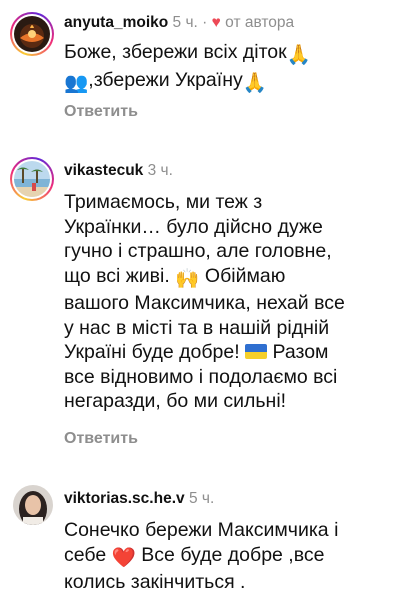  Describe the element at coordinates (103, 170) in the screenshot. I see `username: vikastecuk` at that location.